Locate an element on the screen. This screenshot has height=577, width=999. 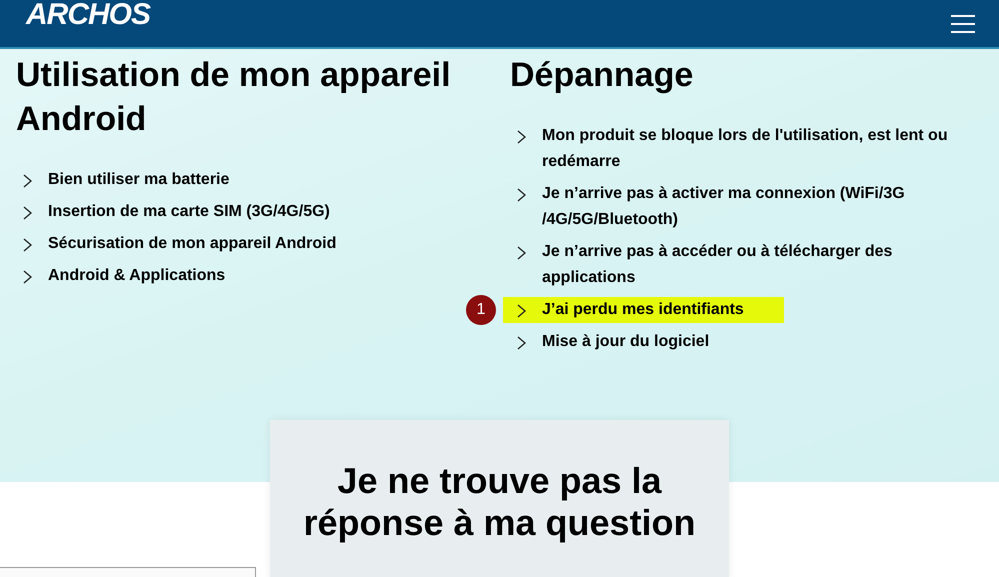
help-link: Mon produit se bloque lors de l'utilisation, est lent ou redémarre is located at coordinates (733, 149).